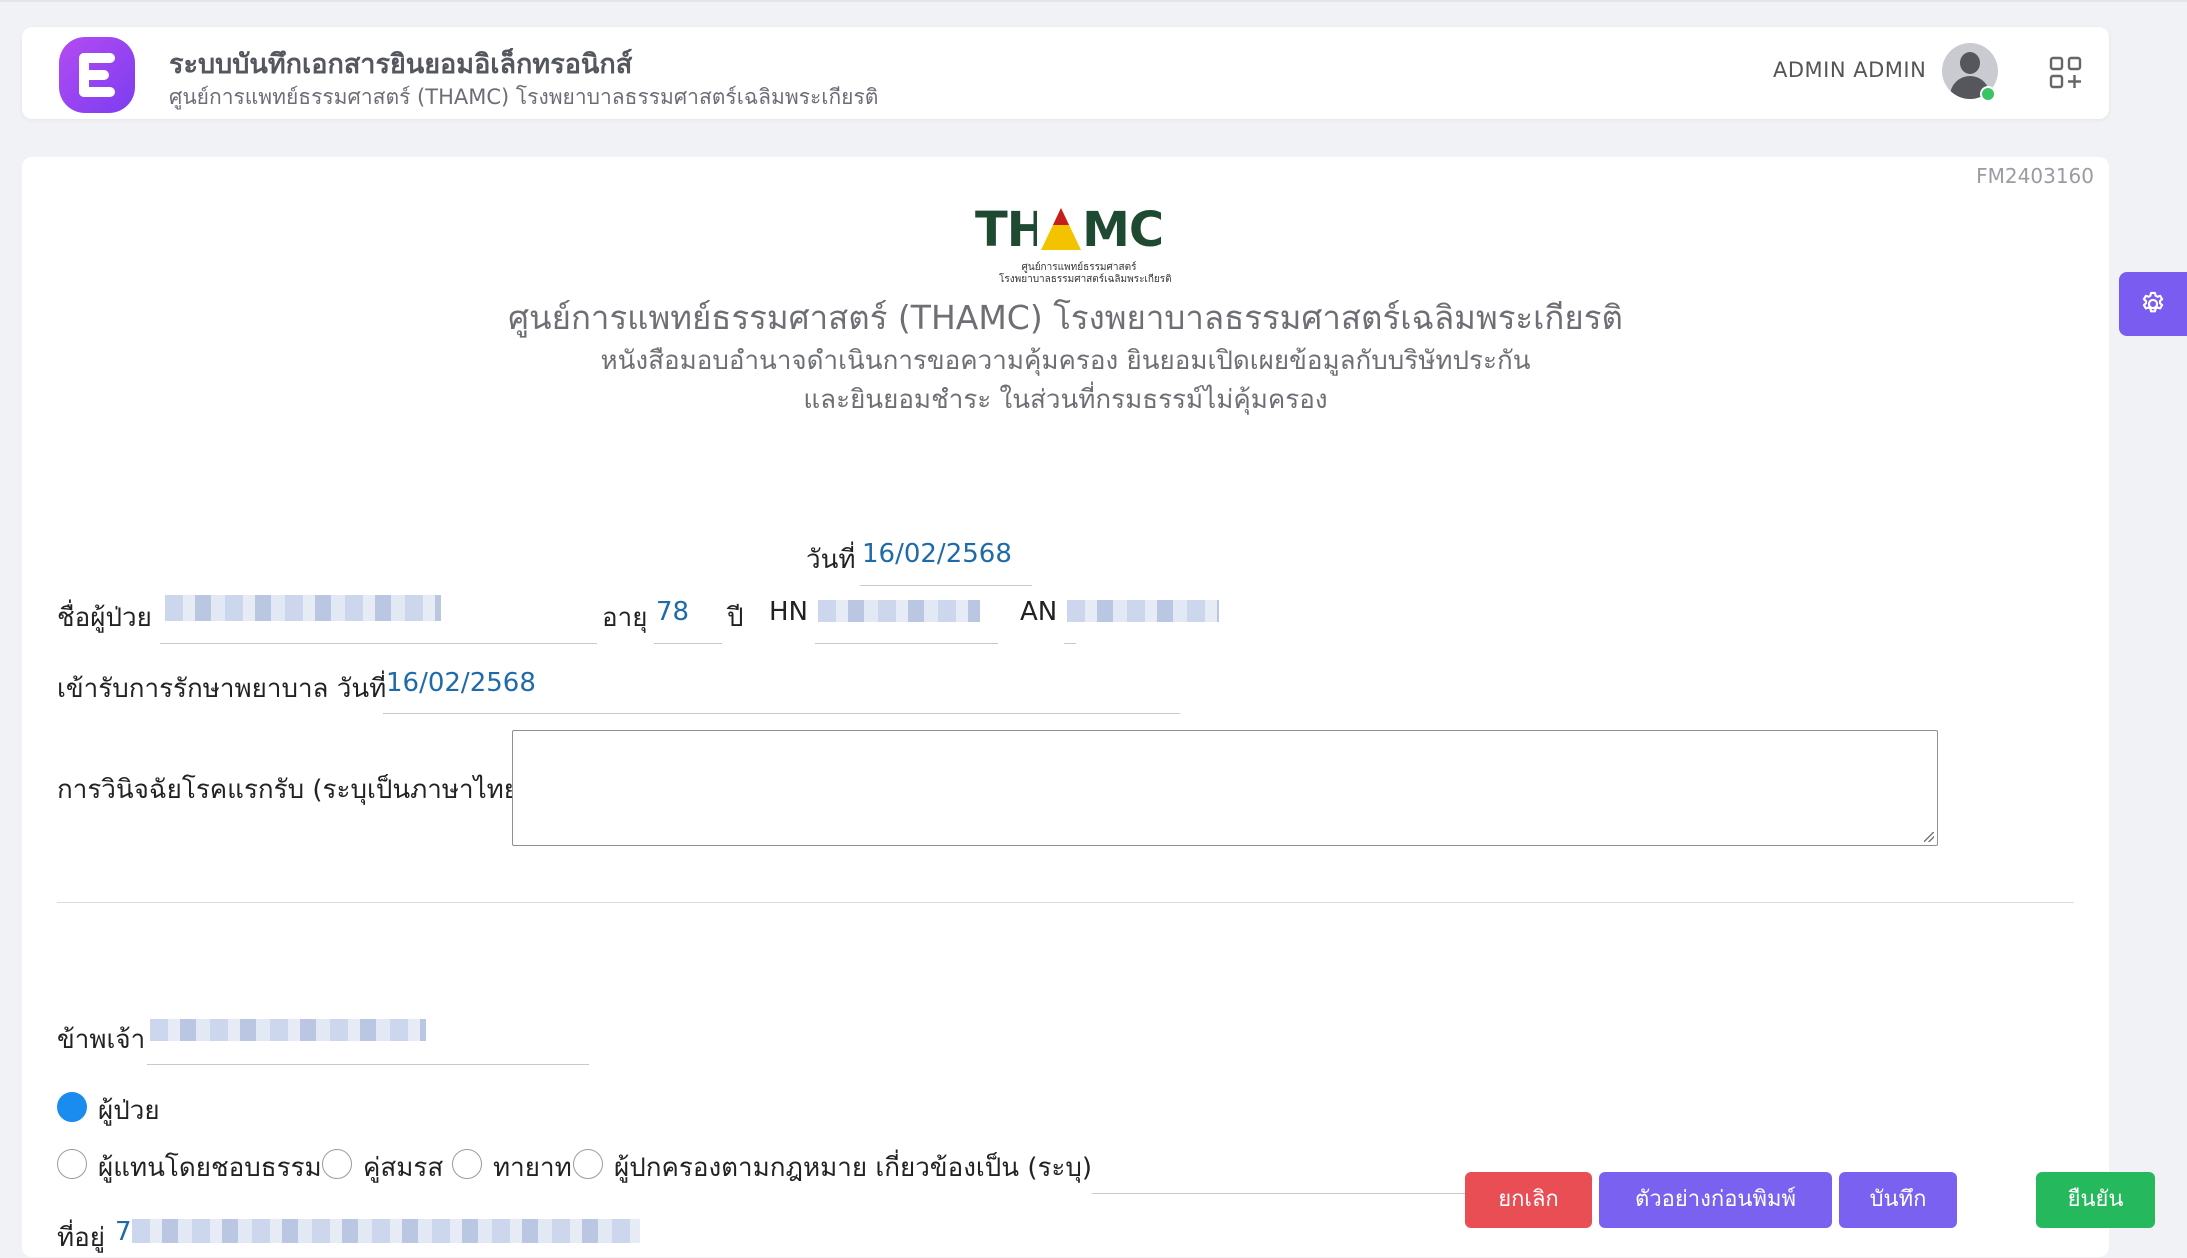  Describe the element at coordinates (1298, 1193) in the screenshot. I see `guardian-specify-field` at that location.